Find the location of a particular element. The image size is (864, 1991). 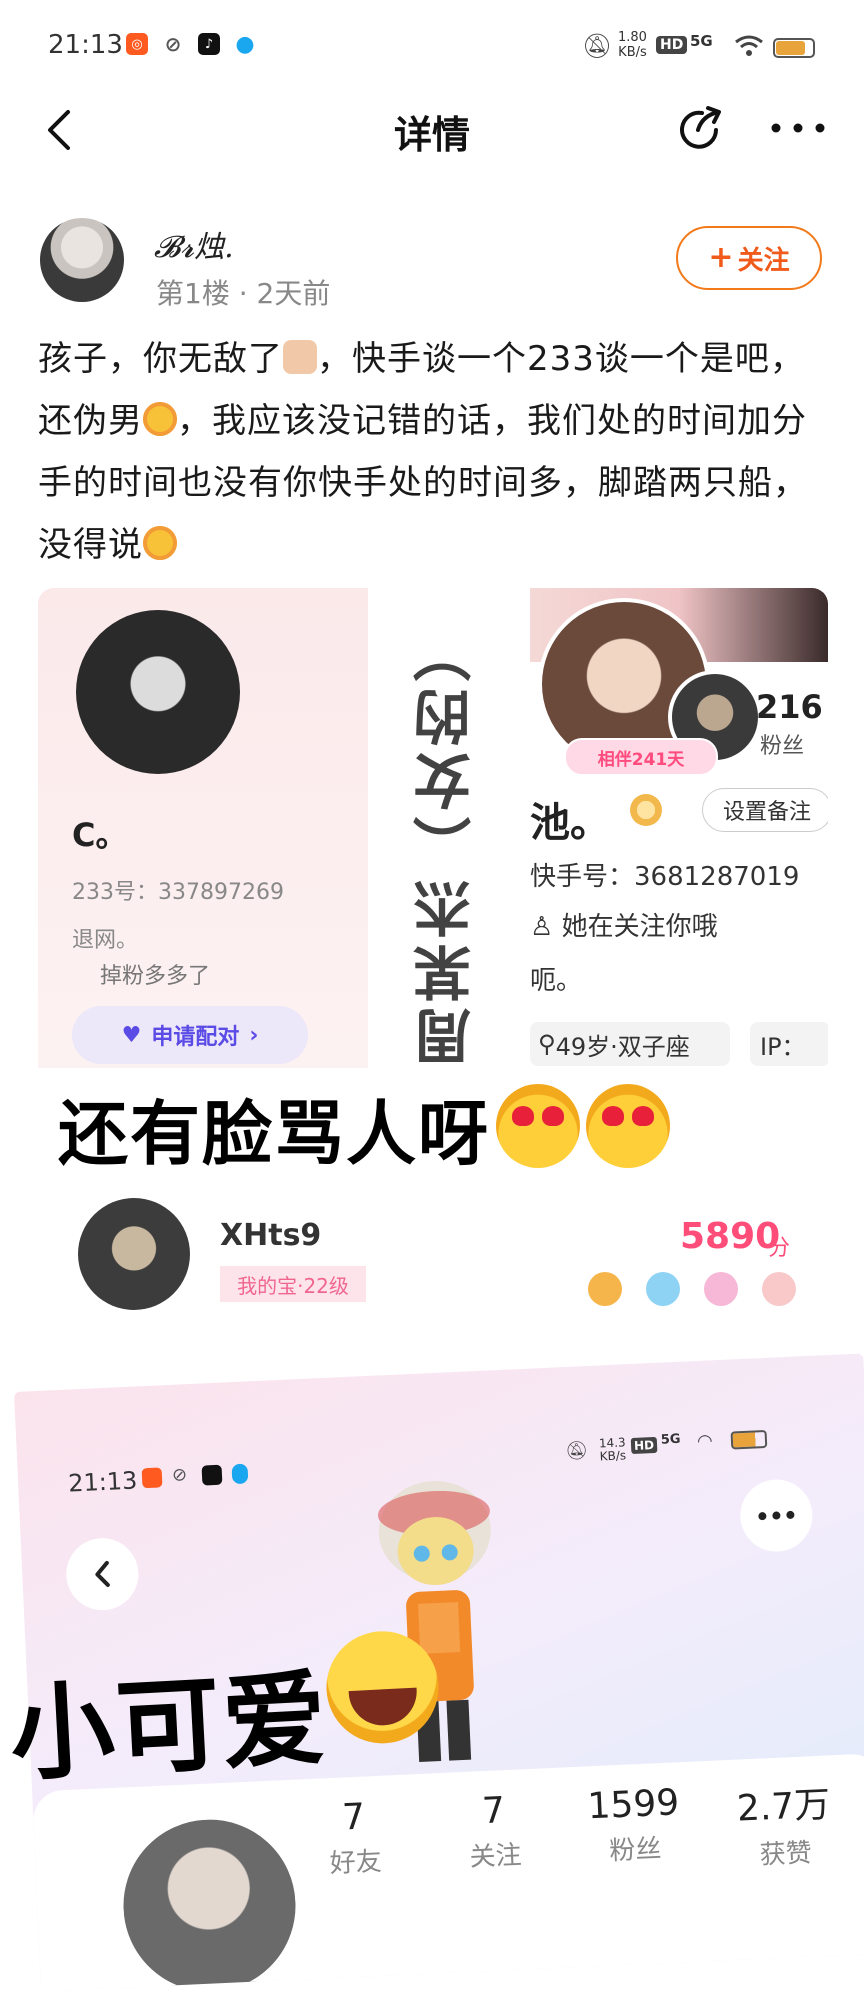

fans-label: 粉丝 is located at coordinates (782, 746).